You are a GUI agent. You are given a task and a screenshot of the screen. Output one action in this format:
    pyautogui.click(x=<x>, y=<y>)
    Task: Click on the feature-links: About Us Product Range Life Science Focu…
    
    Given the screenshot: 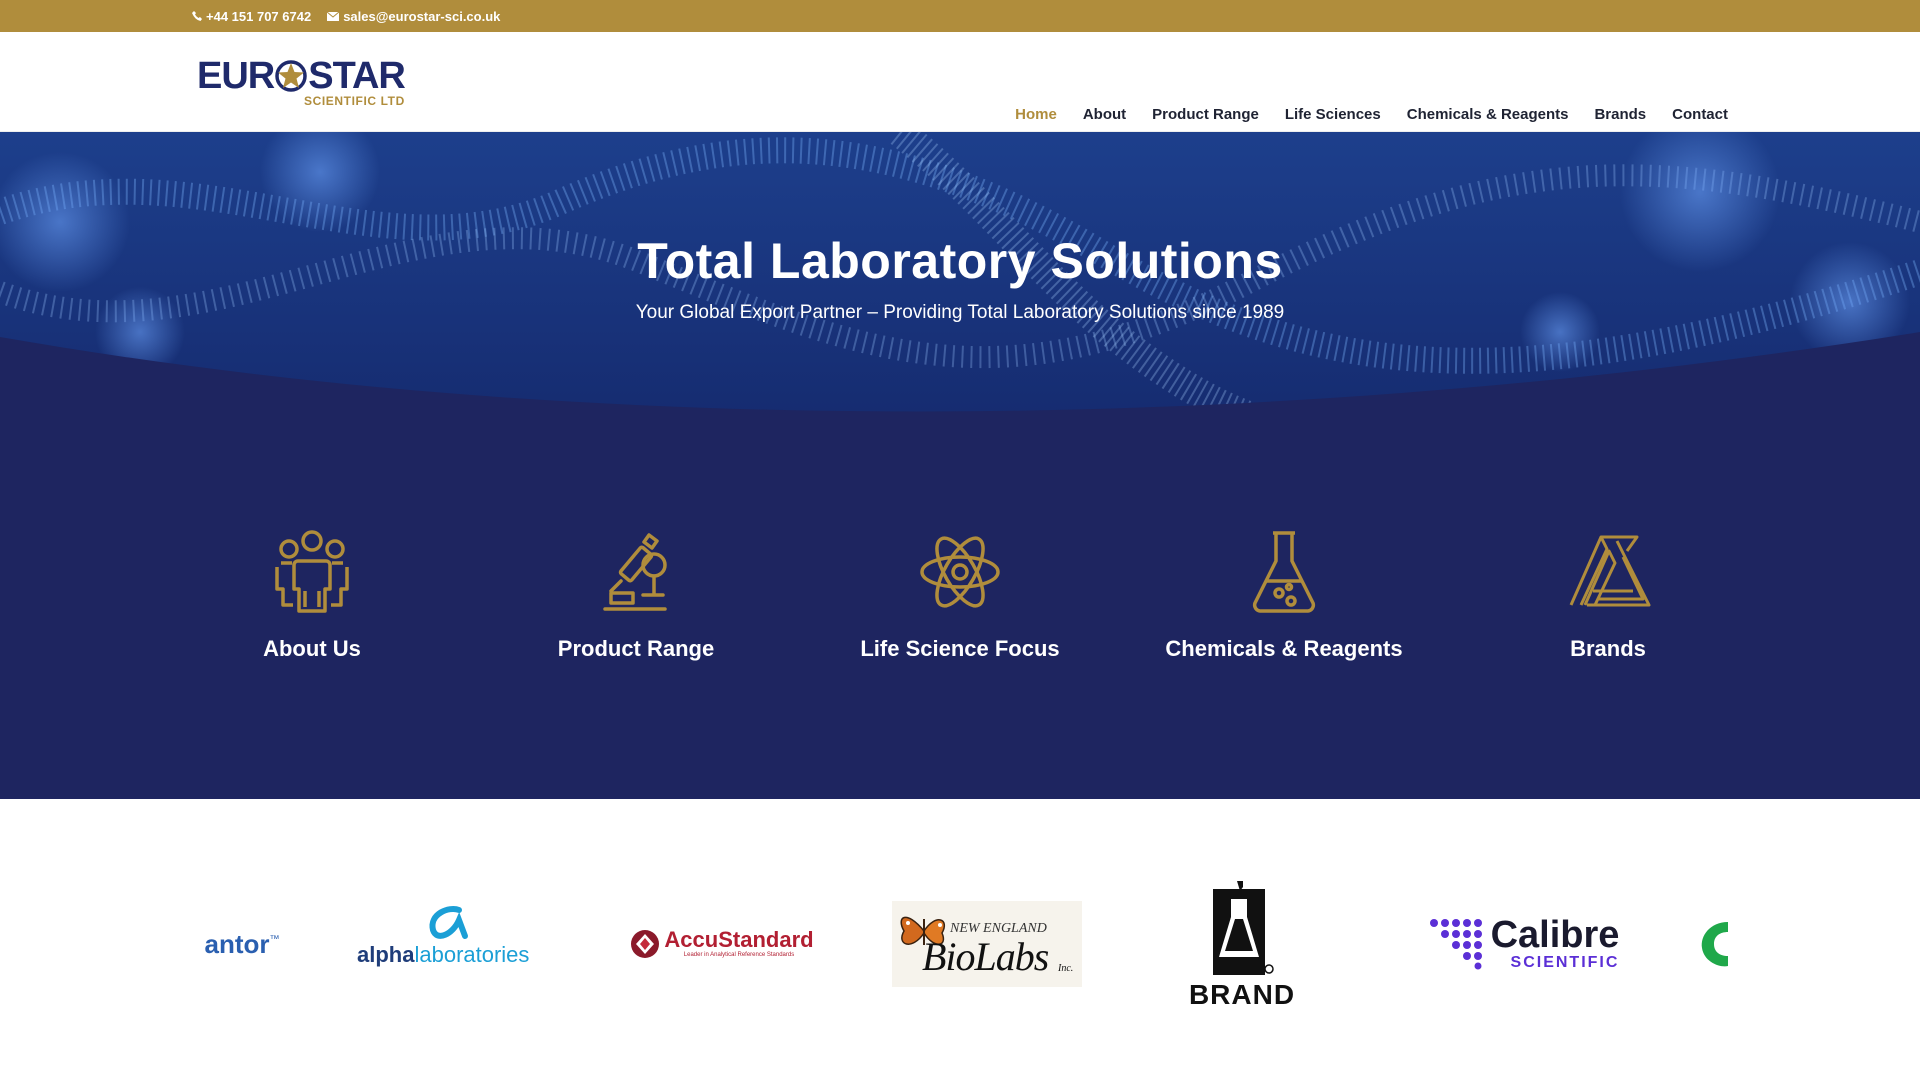 What is the action you would take?
    pyautogui.click(x=960, y=622)
    